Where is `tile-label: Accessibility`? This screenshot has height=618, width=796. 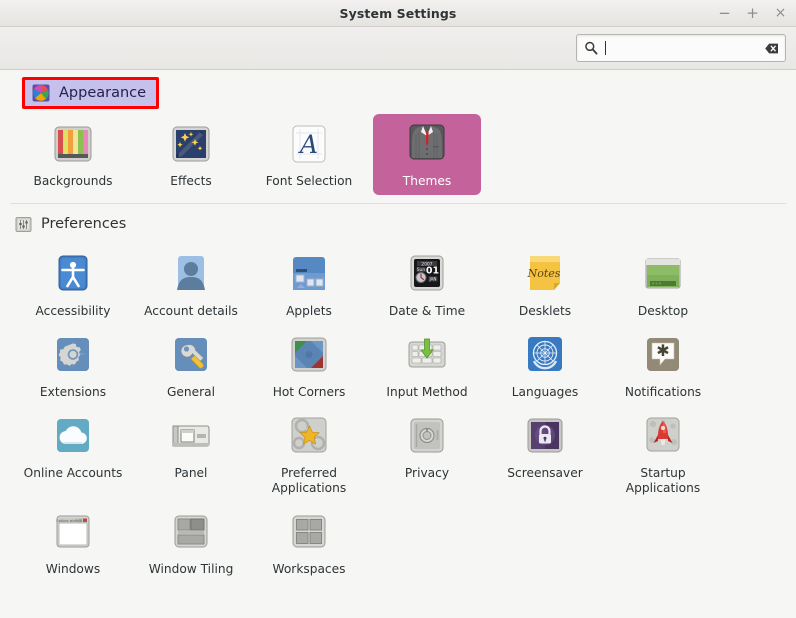
tile-label: Accessibility is located at coordinates (73, 311).